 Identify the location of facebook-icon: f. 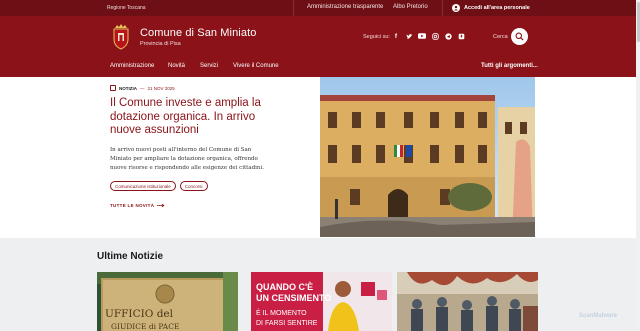
(396, 36).